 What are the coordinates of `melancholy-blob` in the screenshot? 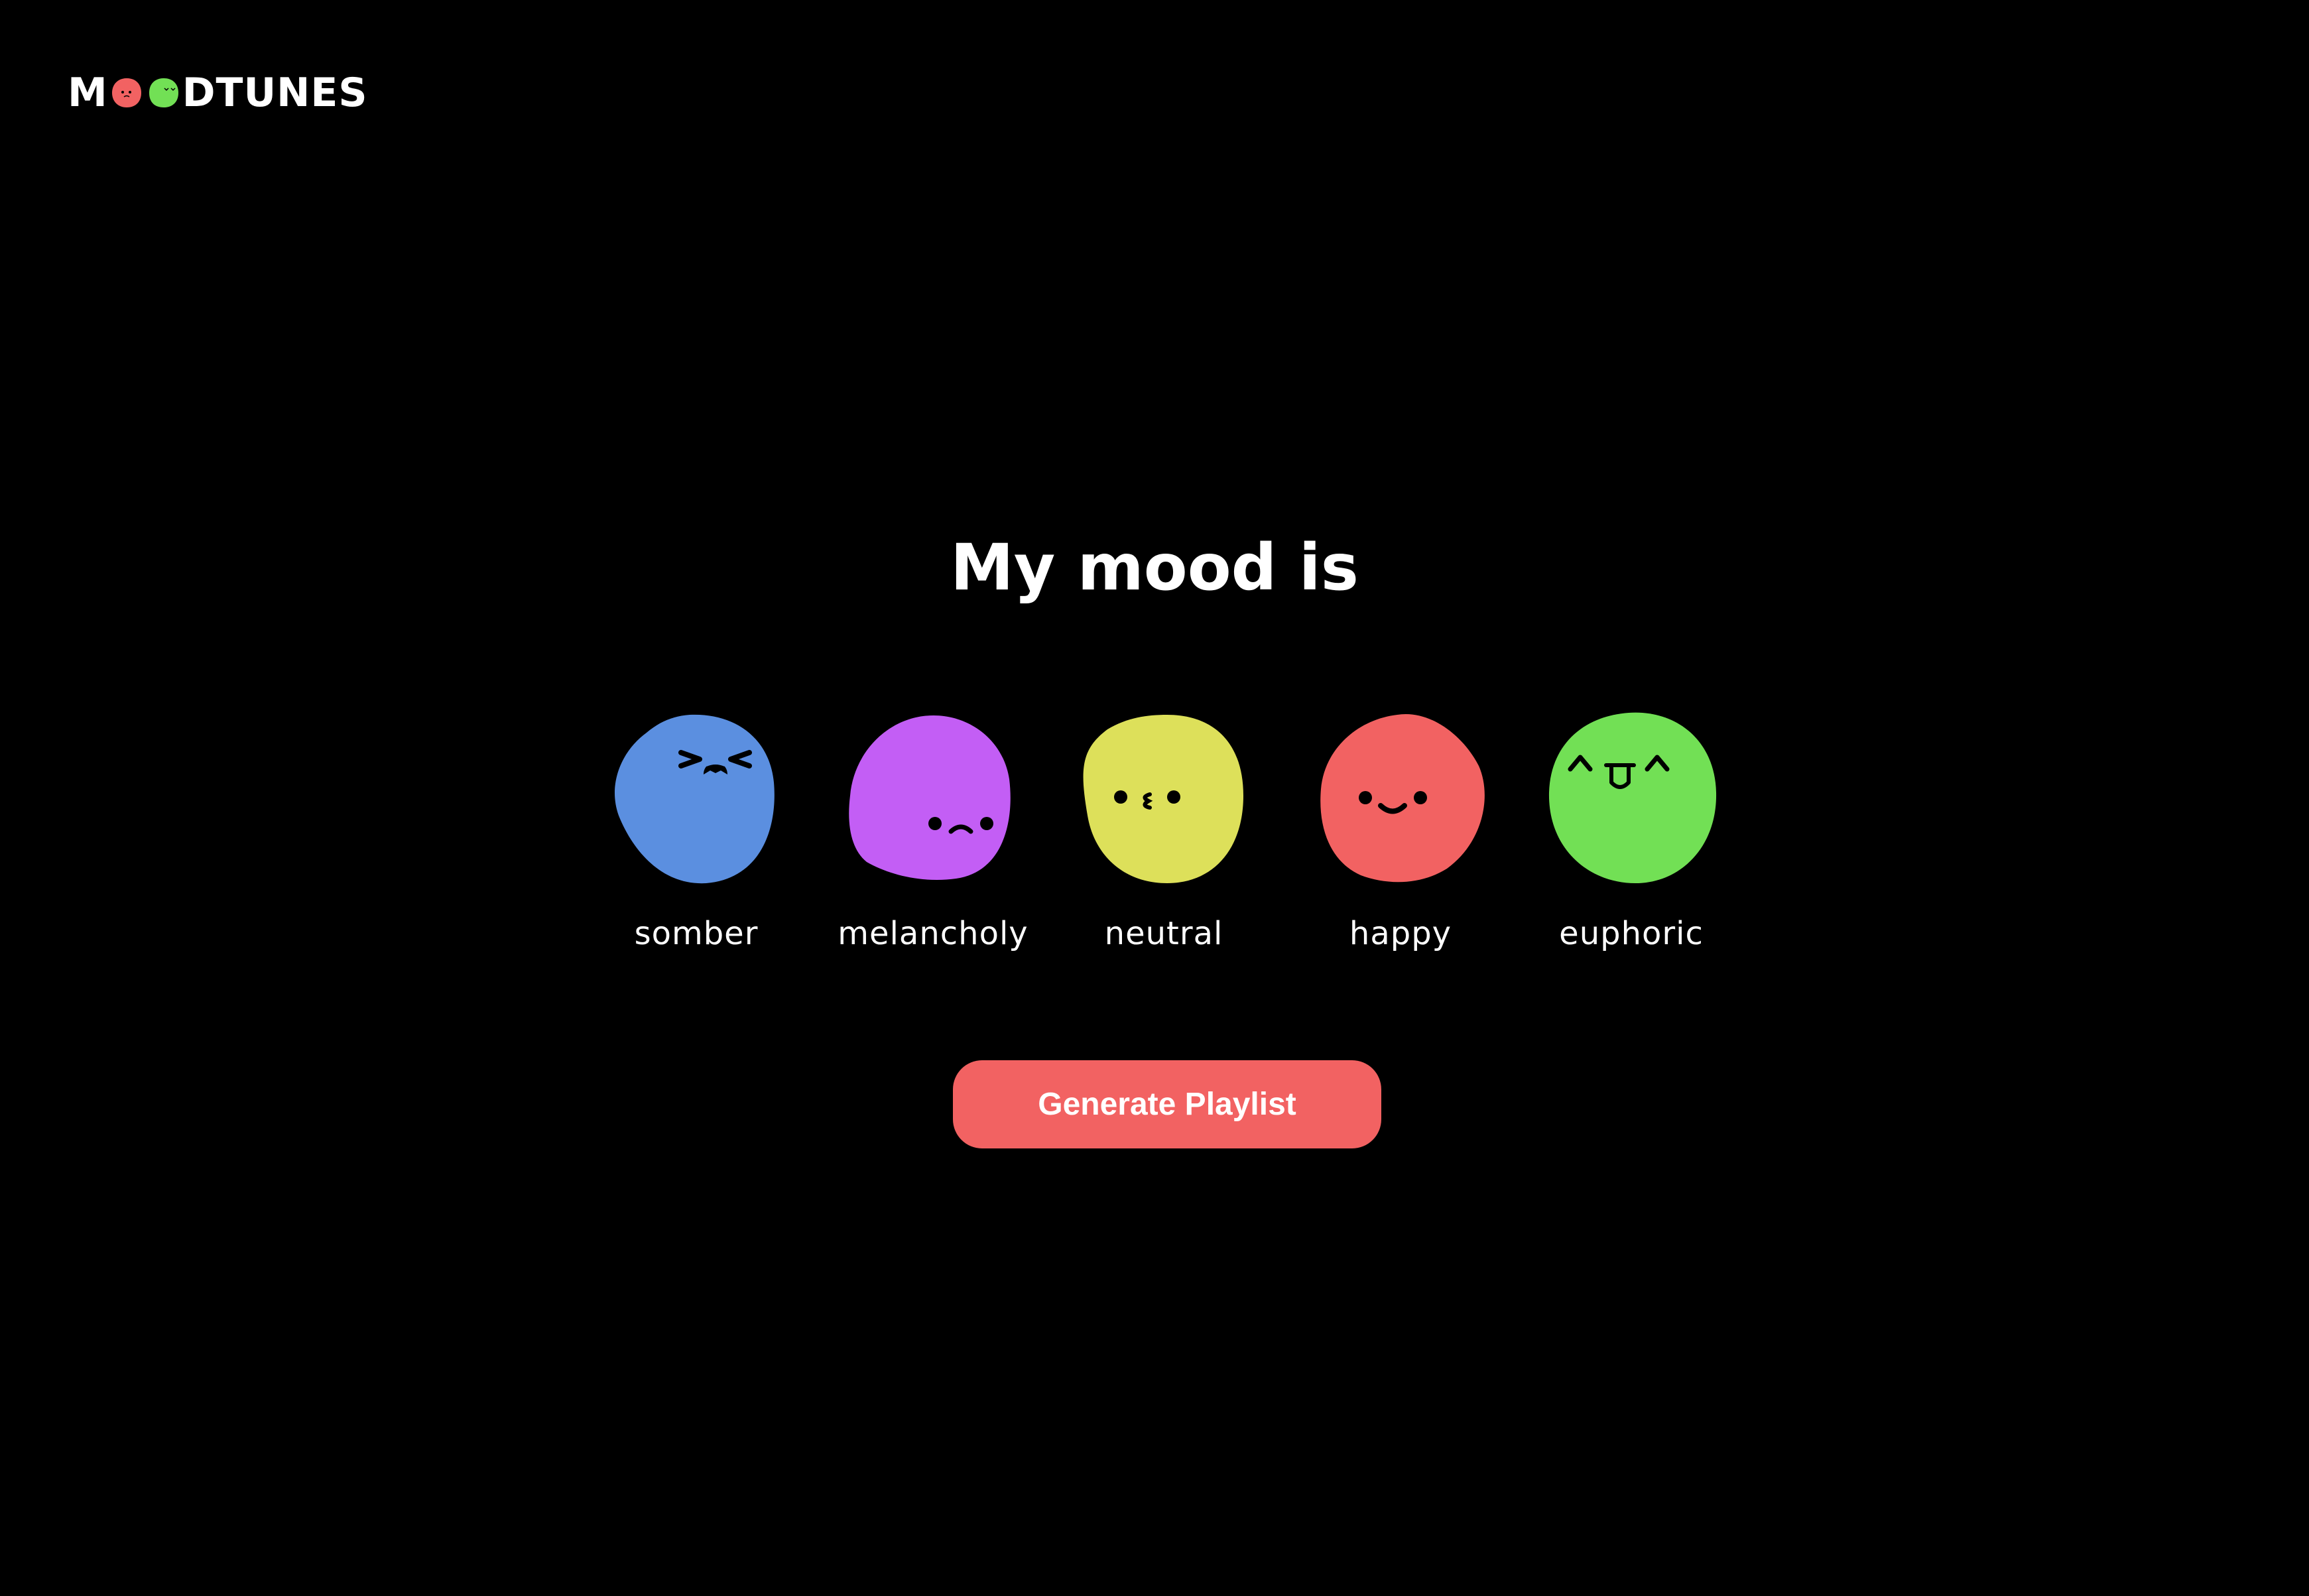 It's located at (930, 798).